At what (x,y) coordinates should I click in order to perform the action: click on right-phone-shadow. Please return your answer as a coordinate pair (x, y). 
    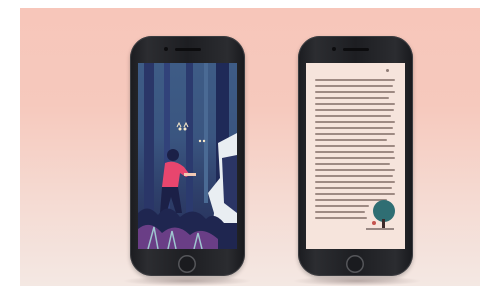
    Looking at the image, I should click on (357, 281).